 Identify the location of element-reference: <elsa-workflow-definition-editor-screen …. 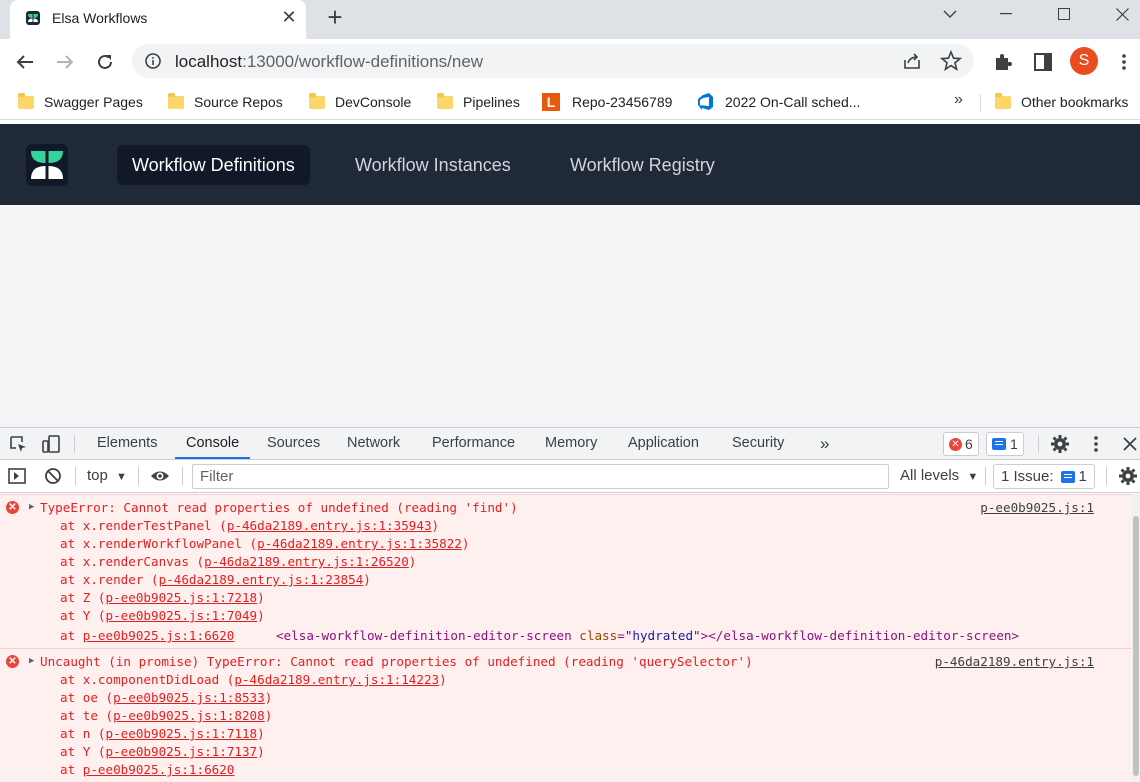
(647, 636).